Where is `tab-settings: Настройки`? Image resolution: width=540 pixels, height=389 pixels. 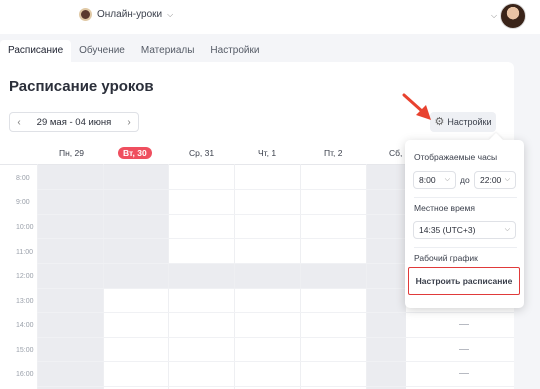
tab-settings: Настройки is located at coordinates (234, 51).